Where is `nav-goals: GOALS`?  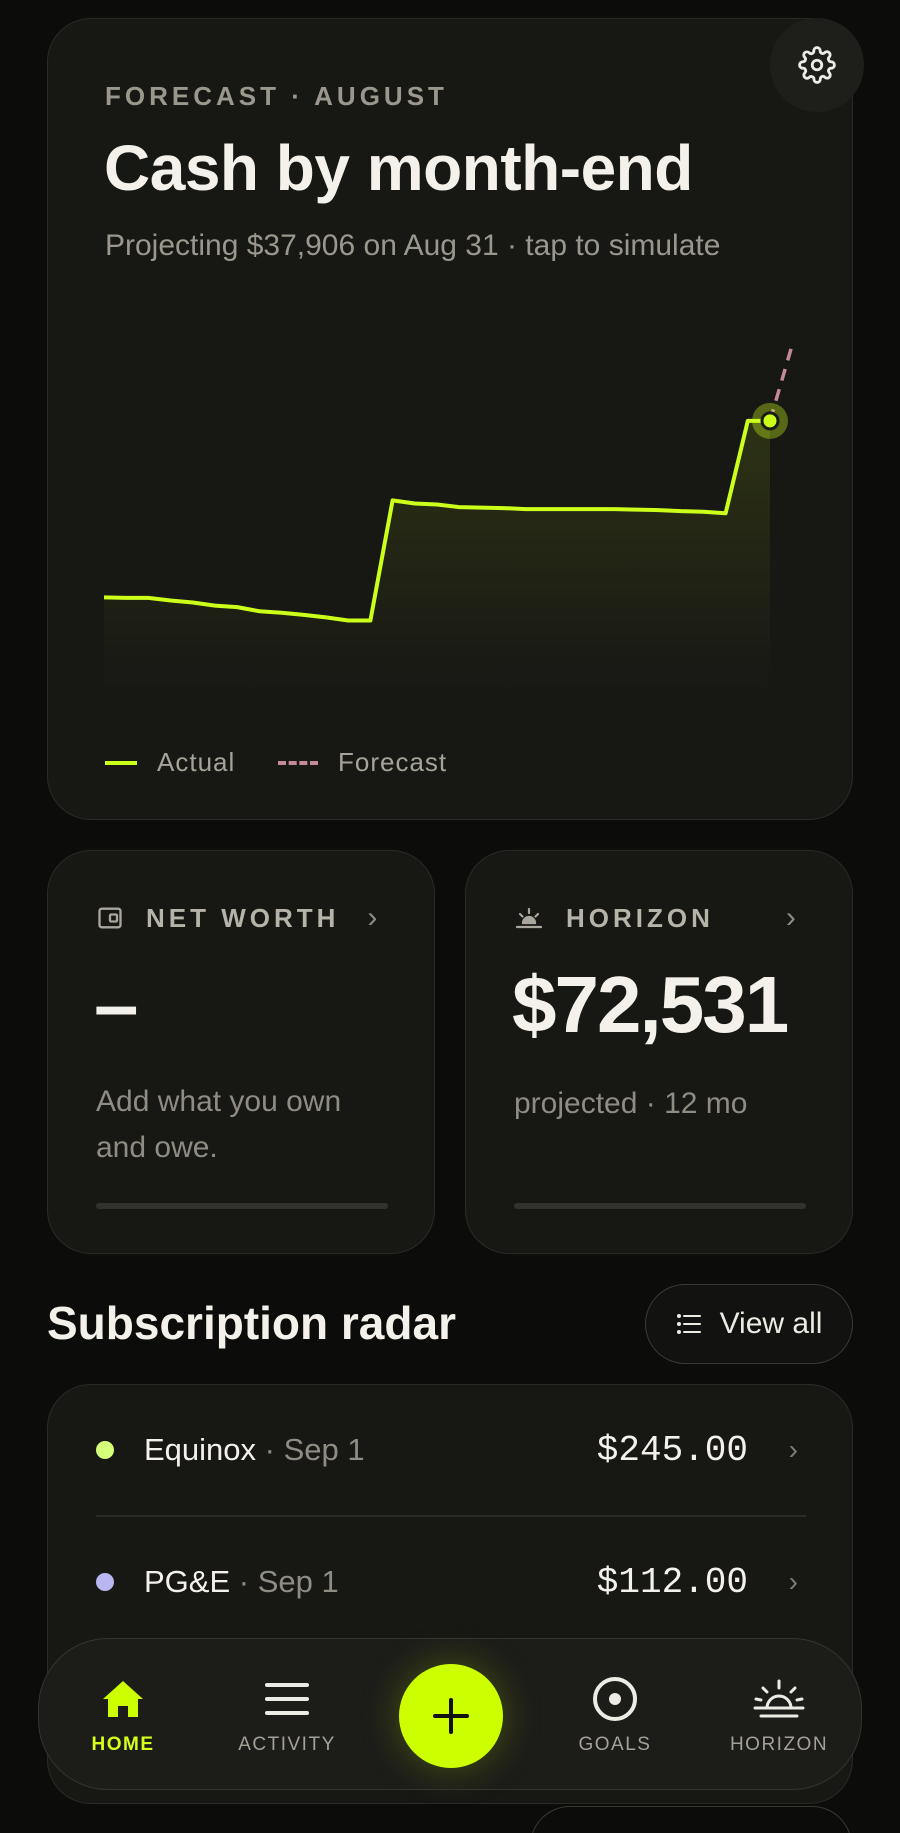 nav-goals: GOALS is located at coordinates (615, 1715).